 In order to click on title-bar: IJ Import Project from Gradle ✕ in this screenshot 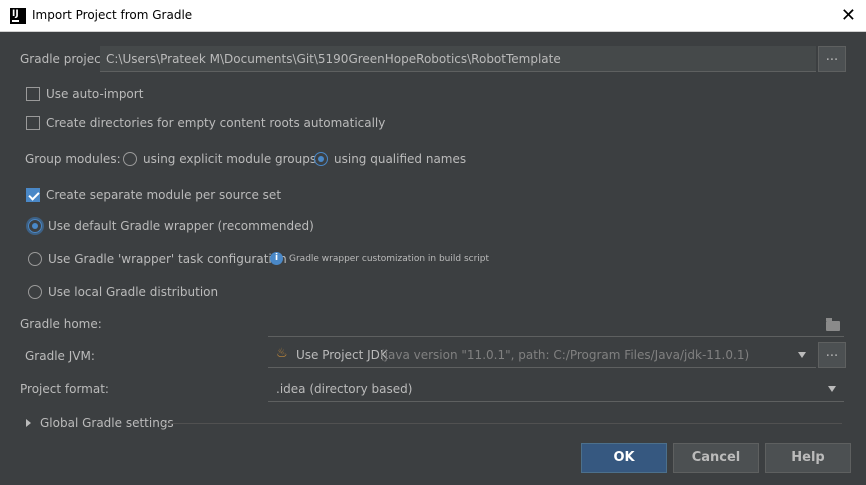, I will do `click(433, 16)`.